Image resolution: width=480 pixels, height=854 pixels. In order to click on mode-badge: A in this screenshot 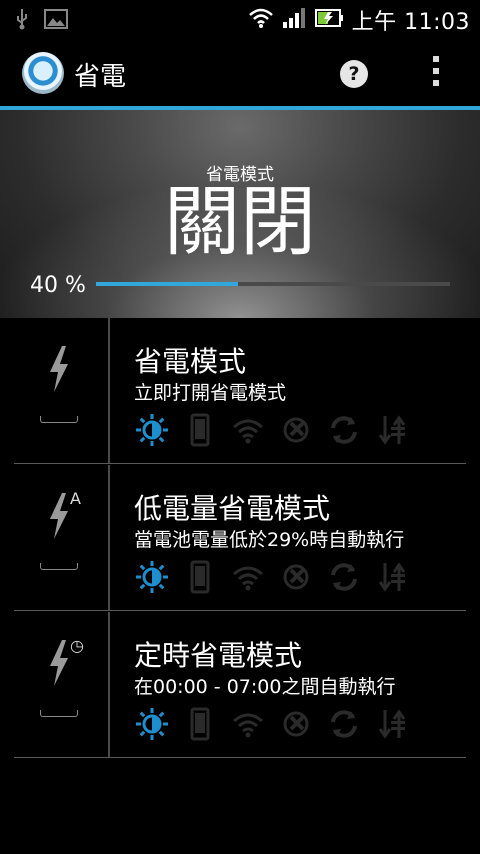, I will do `click(75, 498)`.